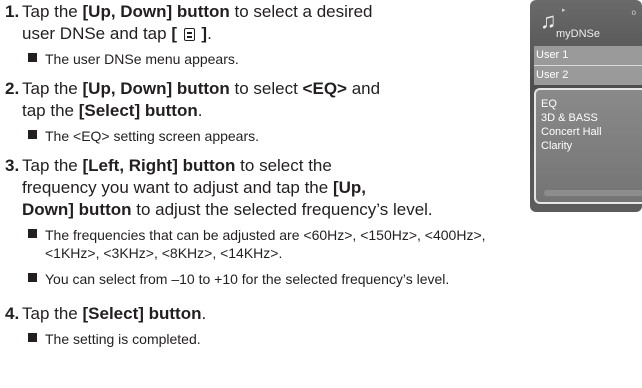 The height and width of the screenshot is (388, 642). What do you see at coordinates (12, 88) in the screenshot?
I see `step-number: 2.` at bounding box center [12, 88].